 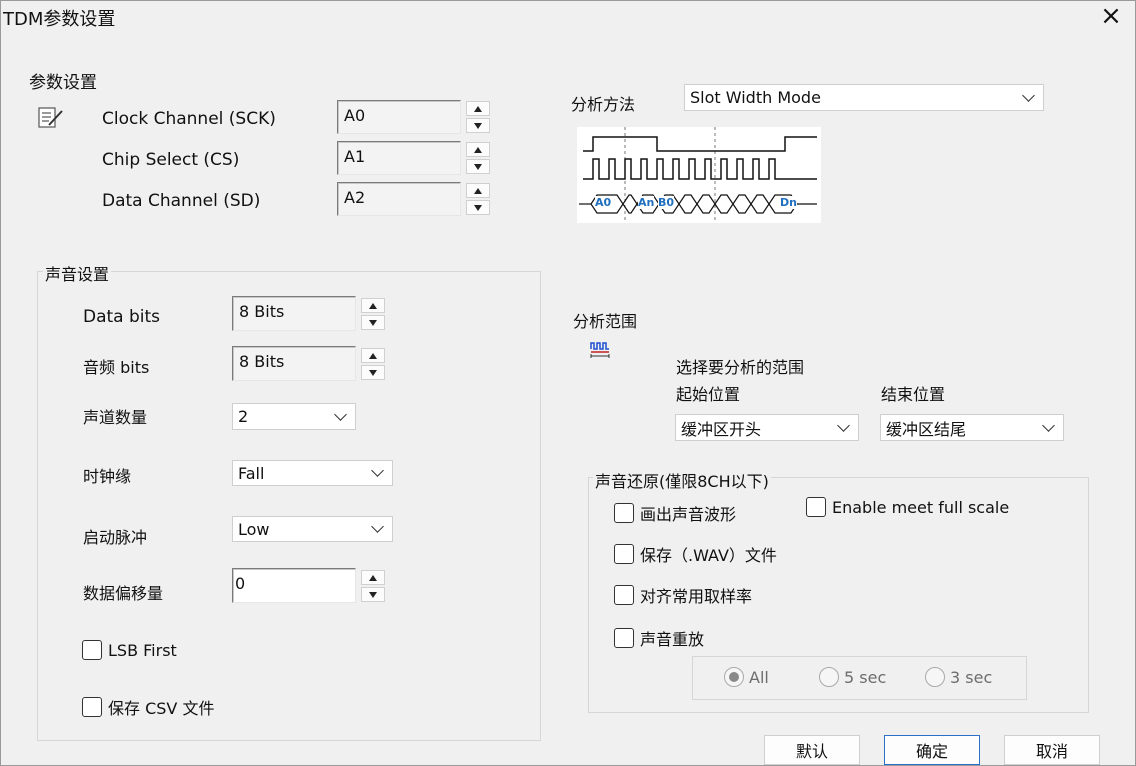 What do you see at coordinates (646, 202) in the screenshot?
I see `waveform-label-an: An` at bounding box center [646, 202].